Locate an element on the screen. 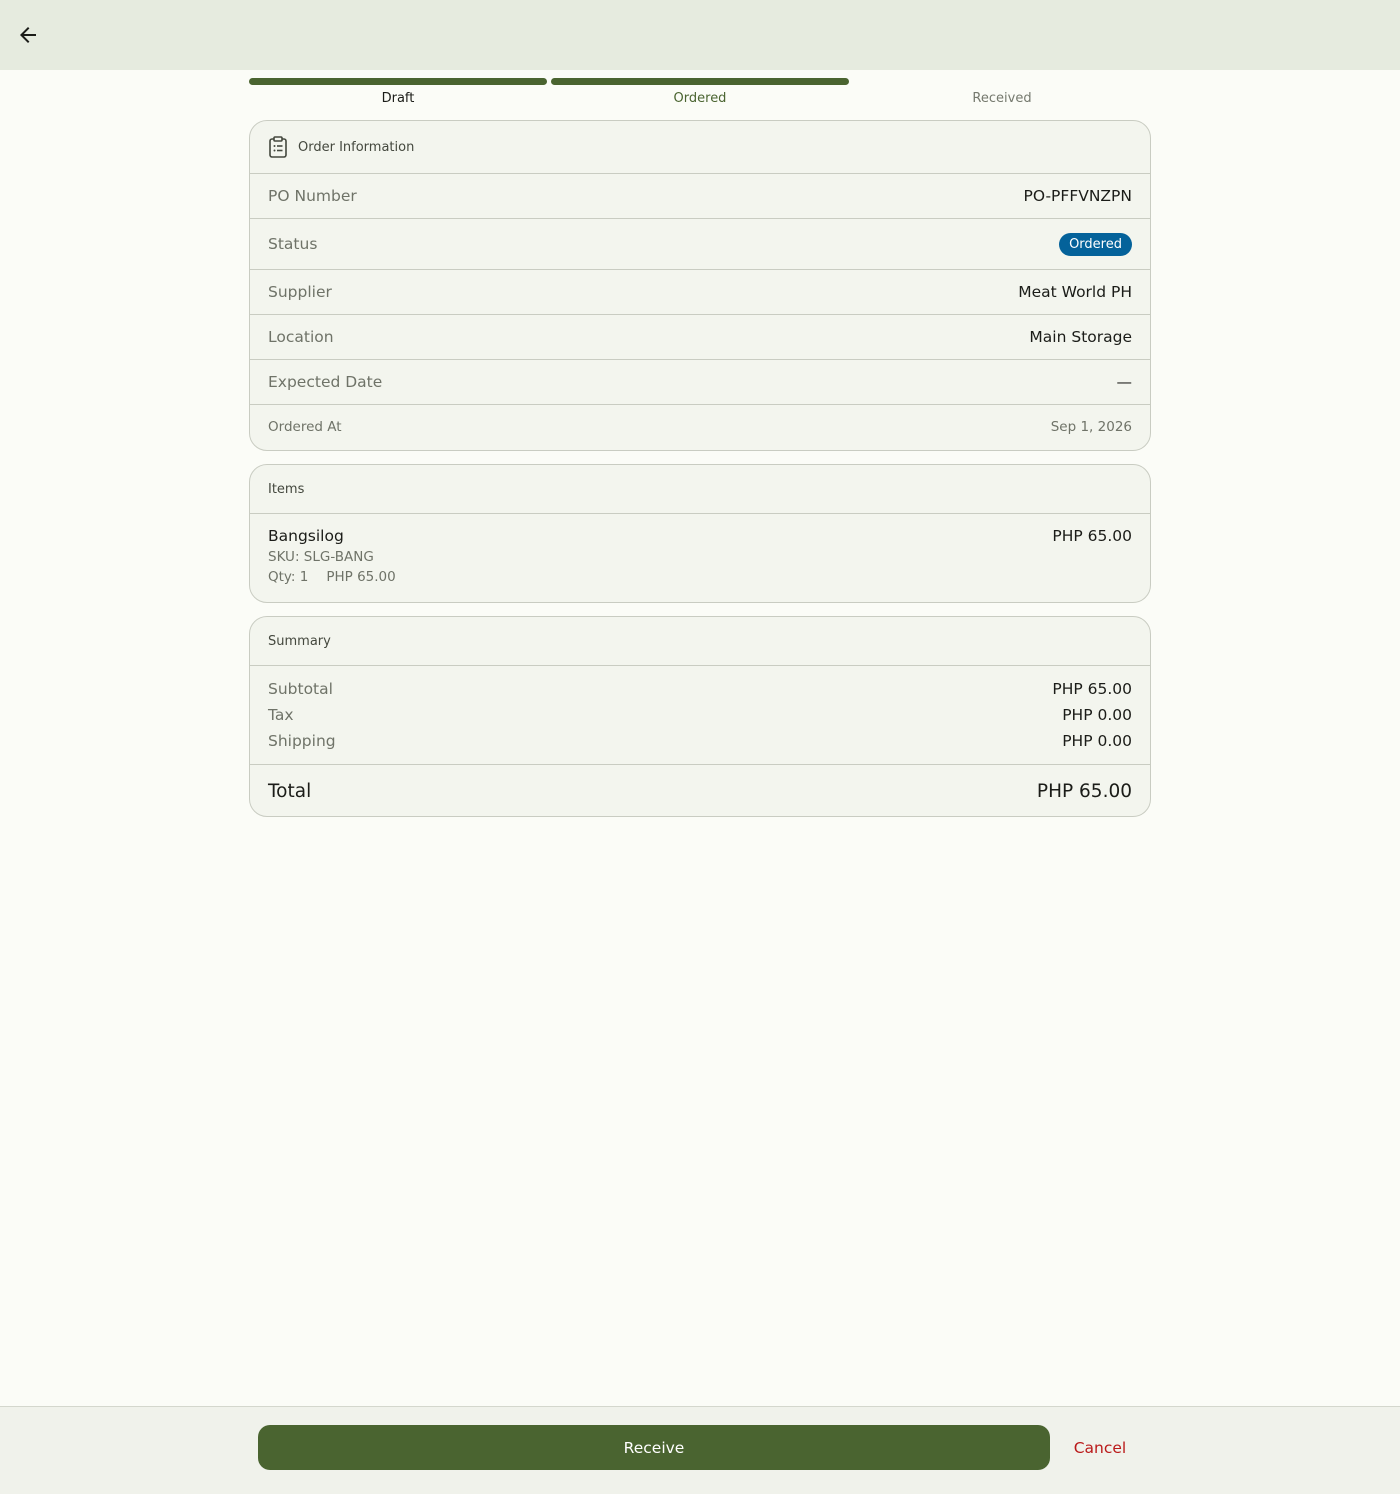 The image size is (1400, 1494). po-number-row: PO Number PO-PFFVNZPN is located at coordinates (700, 196).